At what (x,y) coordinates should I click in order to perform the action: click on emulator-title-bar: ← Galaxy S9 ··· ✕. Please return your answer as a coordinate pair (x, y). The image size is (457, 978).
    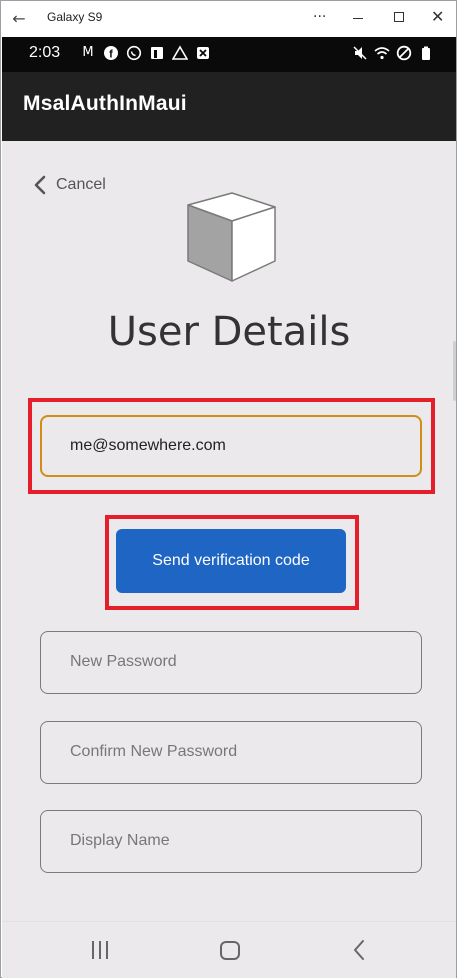
    Looking at the image, I should click on (228, 19).